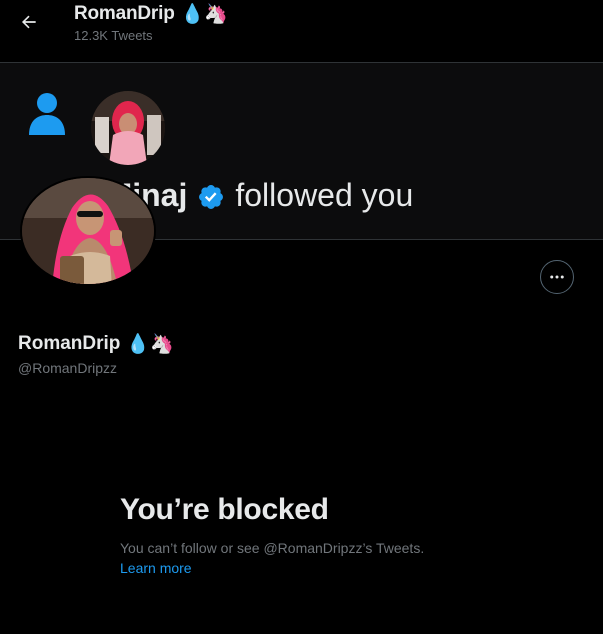  What do you see at coordinates (113, 35) in the screenshot?
I see `tweet-count: 12.3K Tweets` at bounding box center [113, 35].